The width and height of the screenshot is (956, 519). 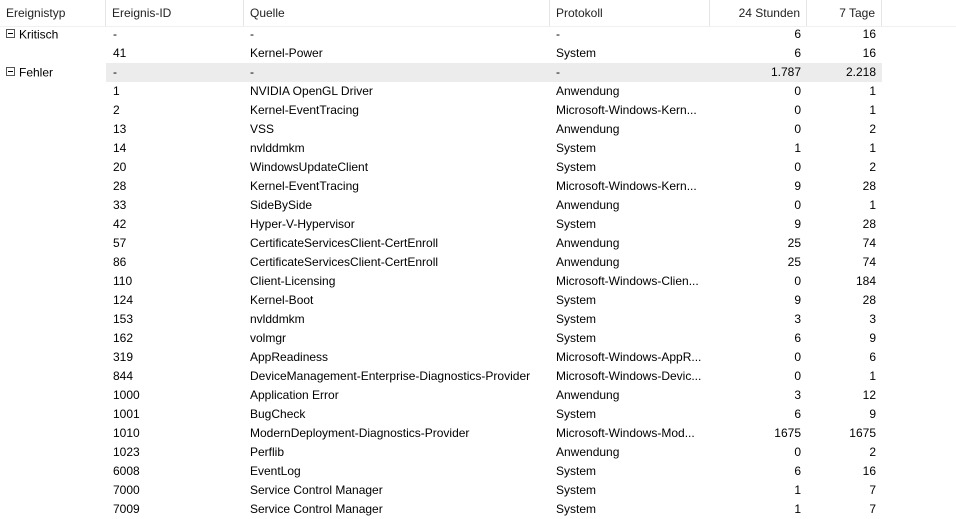 What do you see at coordinates (478, 129) in the screenshot?
I see `table-row: 13 VSS Anwendung 0 2` at bounding box center [478, 129].